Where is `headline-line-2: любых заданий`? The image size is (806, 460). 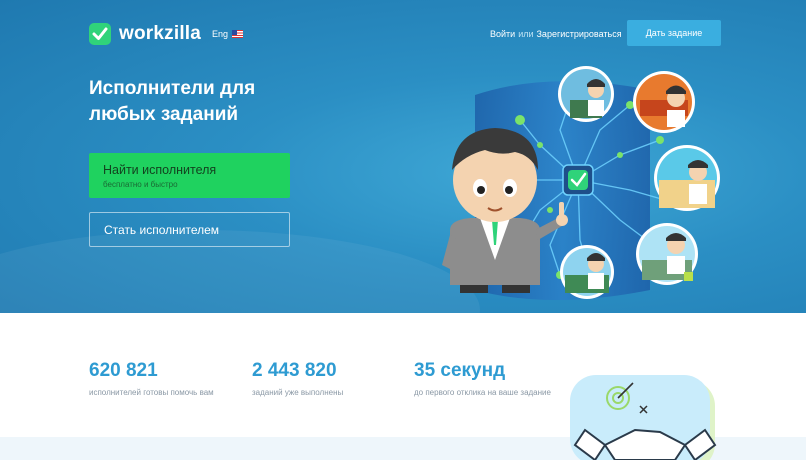 headline-line-2: любых заданий is located at coordinates (164, 114).